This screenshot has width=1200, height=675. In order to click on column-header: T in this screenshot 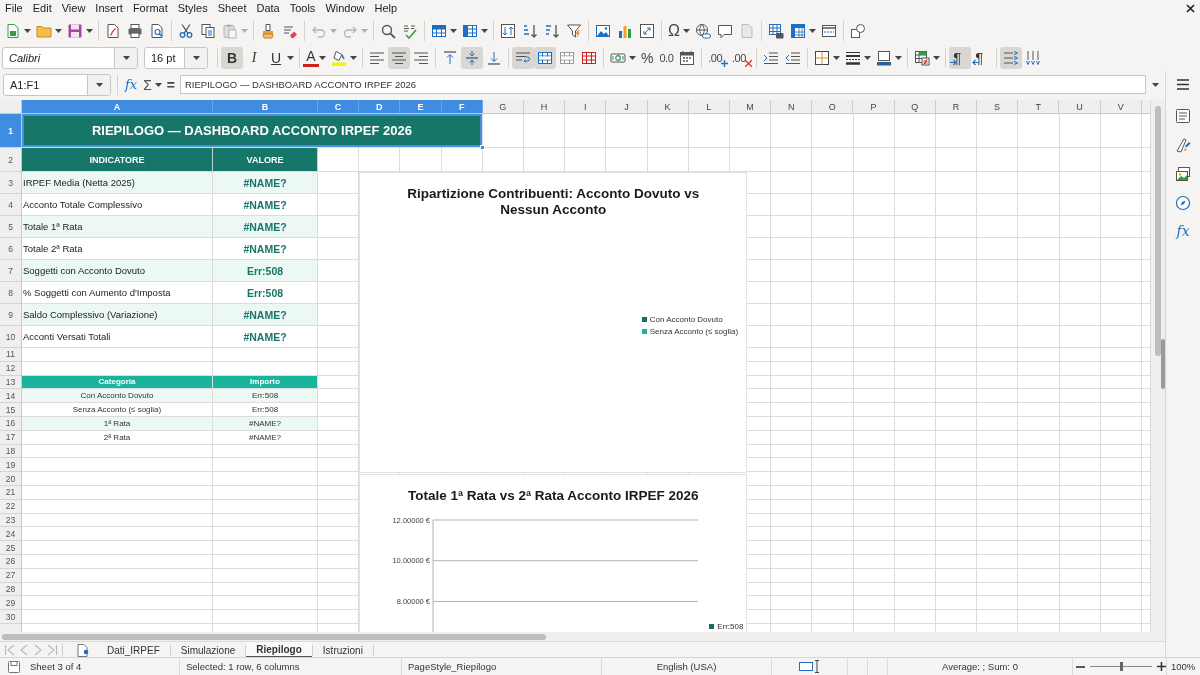, I will do `click(1039, 106)`.